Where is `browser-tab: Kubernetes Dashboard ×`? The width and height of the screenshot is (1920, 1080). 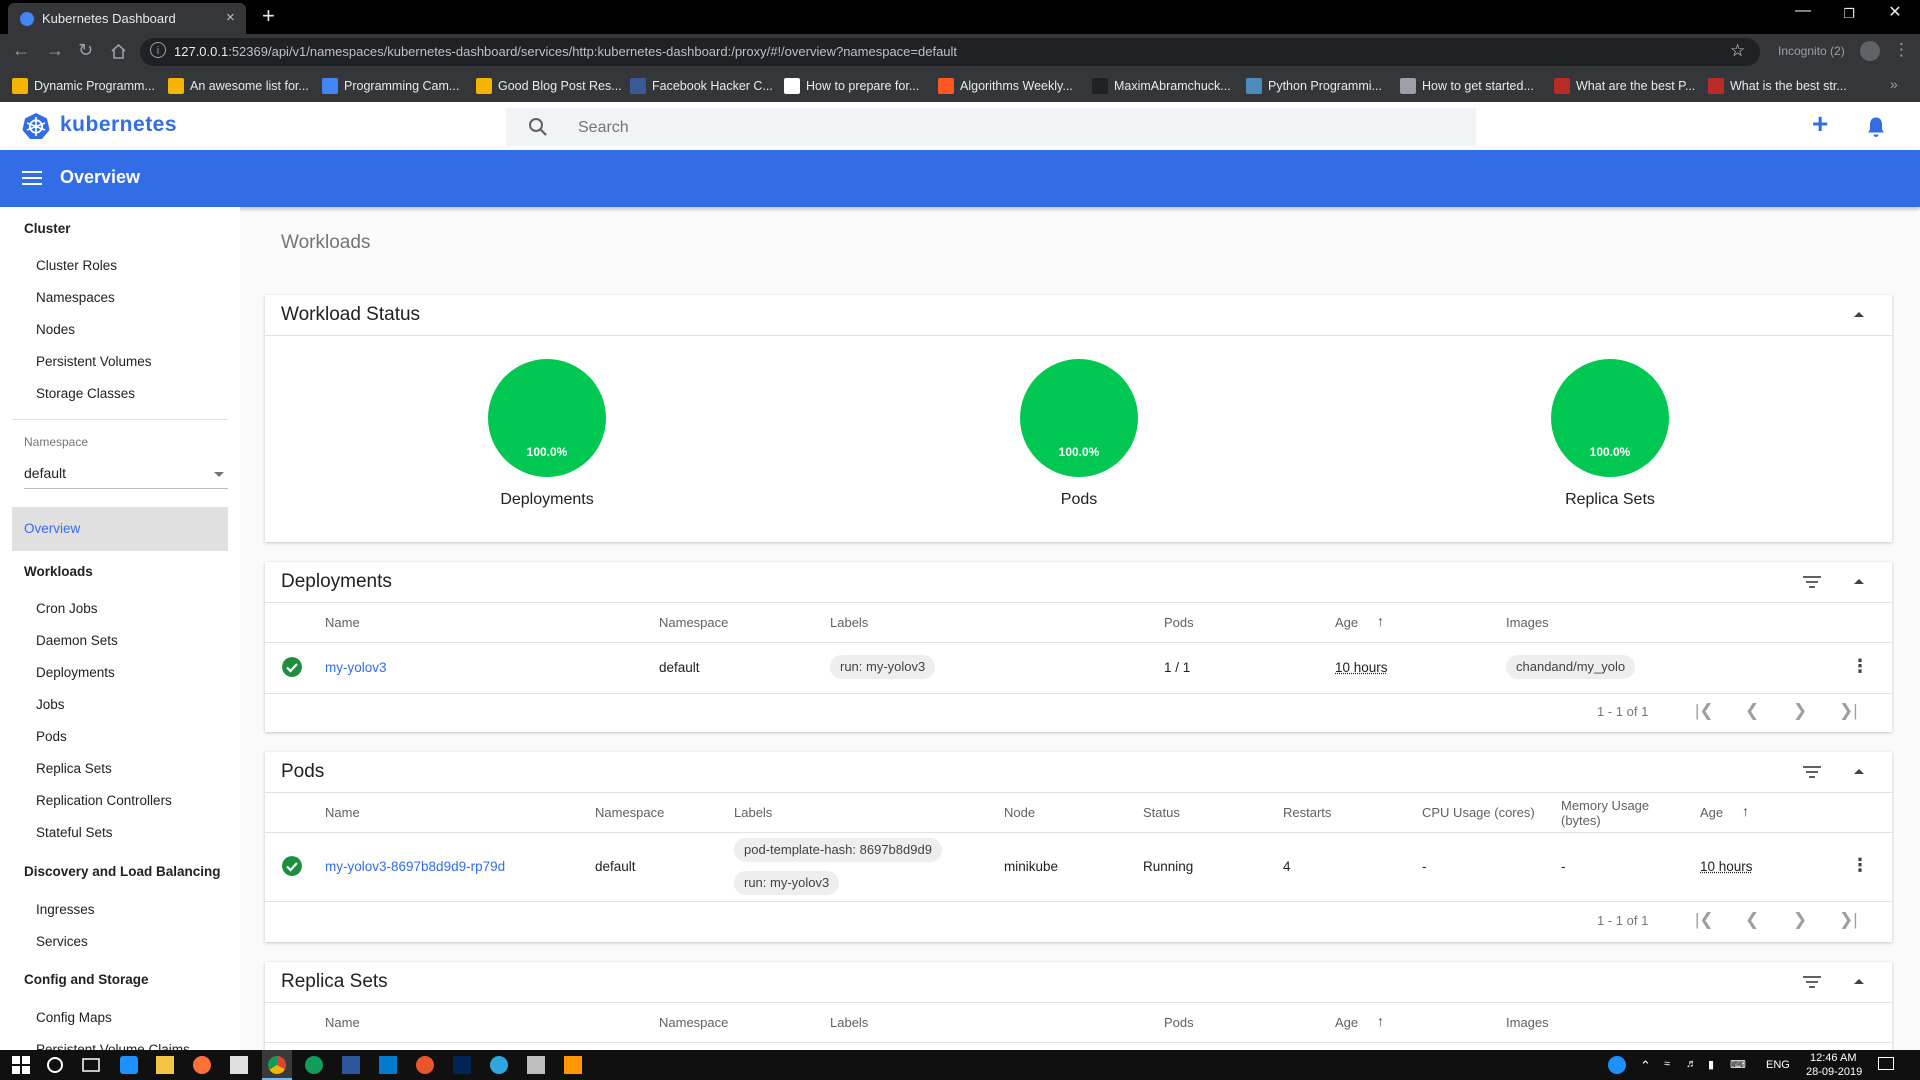 browser-tab: Kubernetes Dashboard × is located at coordinates (127, 18).